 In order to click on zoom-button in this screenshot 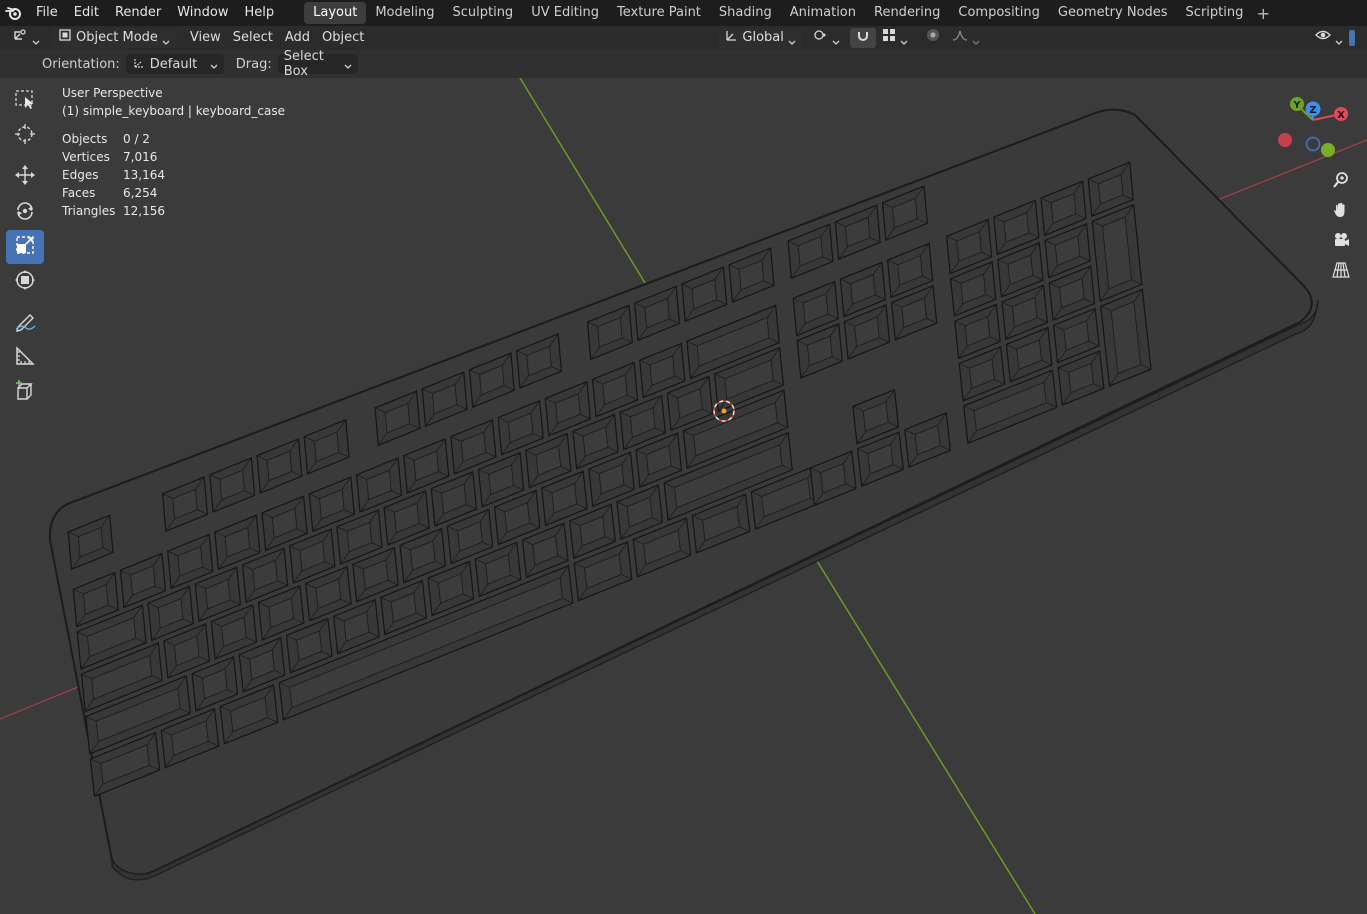, I will do `click(1341, 182)`.